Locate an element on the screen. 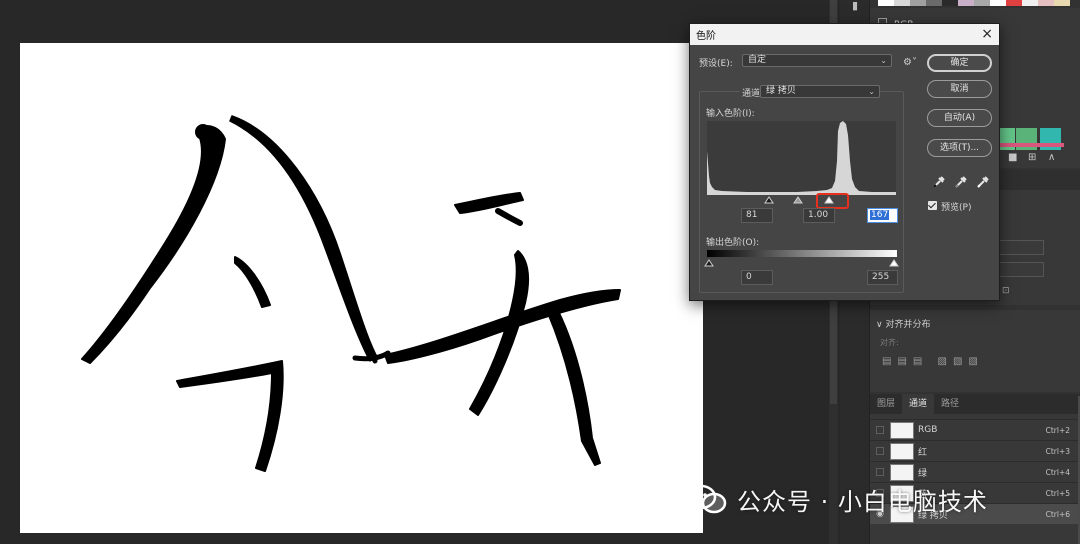 Image resolution: width=1080 pixels, height=544 pixels. swatches-strip is located at coordinates (974, 3).